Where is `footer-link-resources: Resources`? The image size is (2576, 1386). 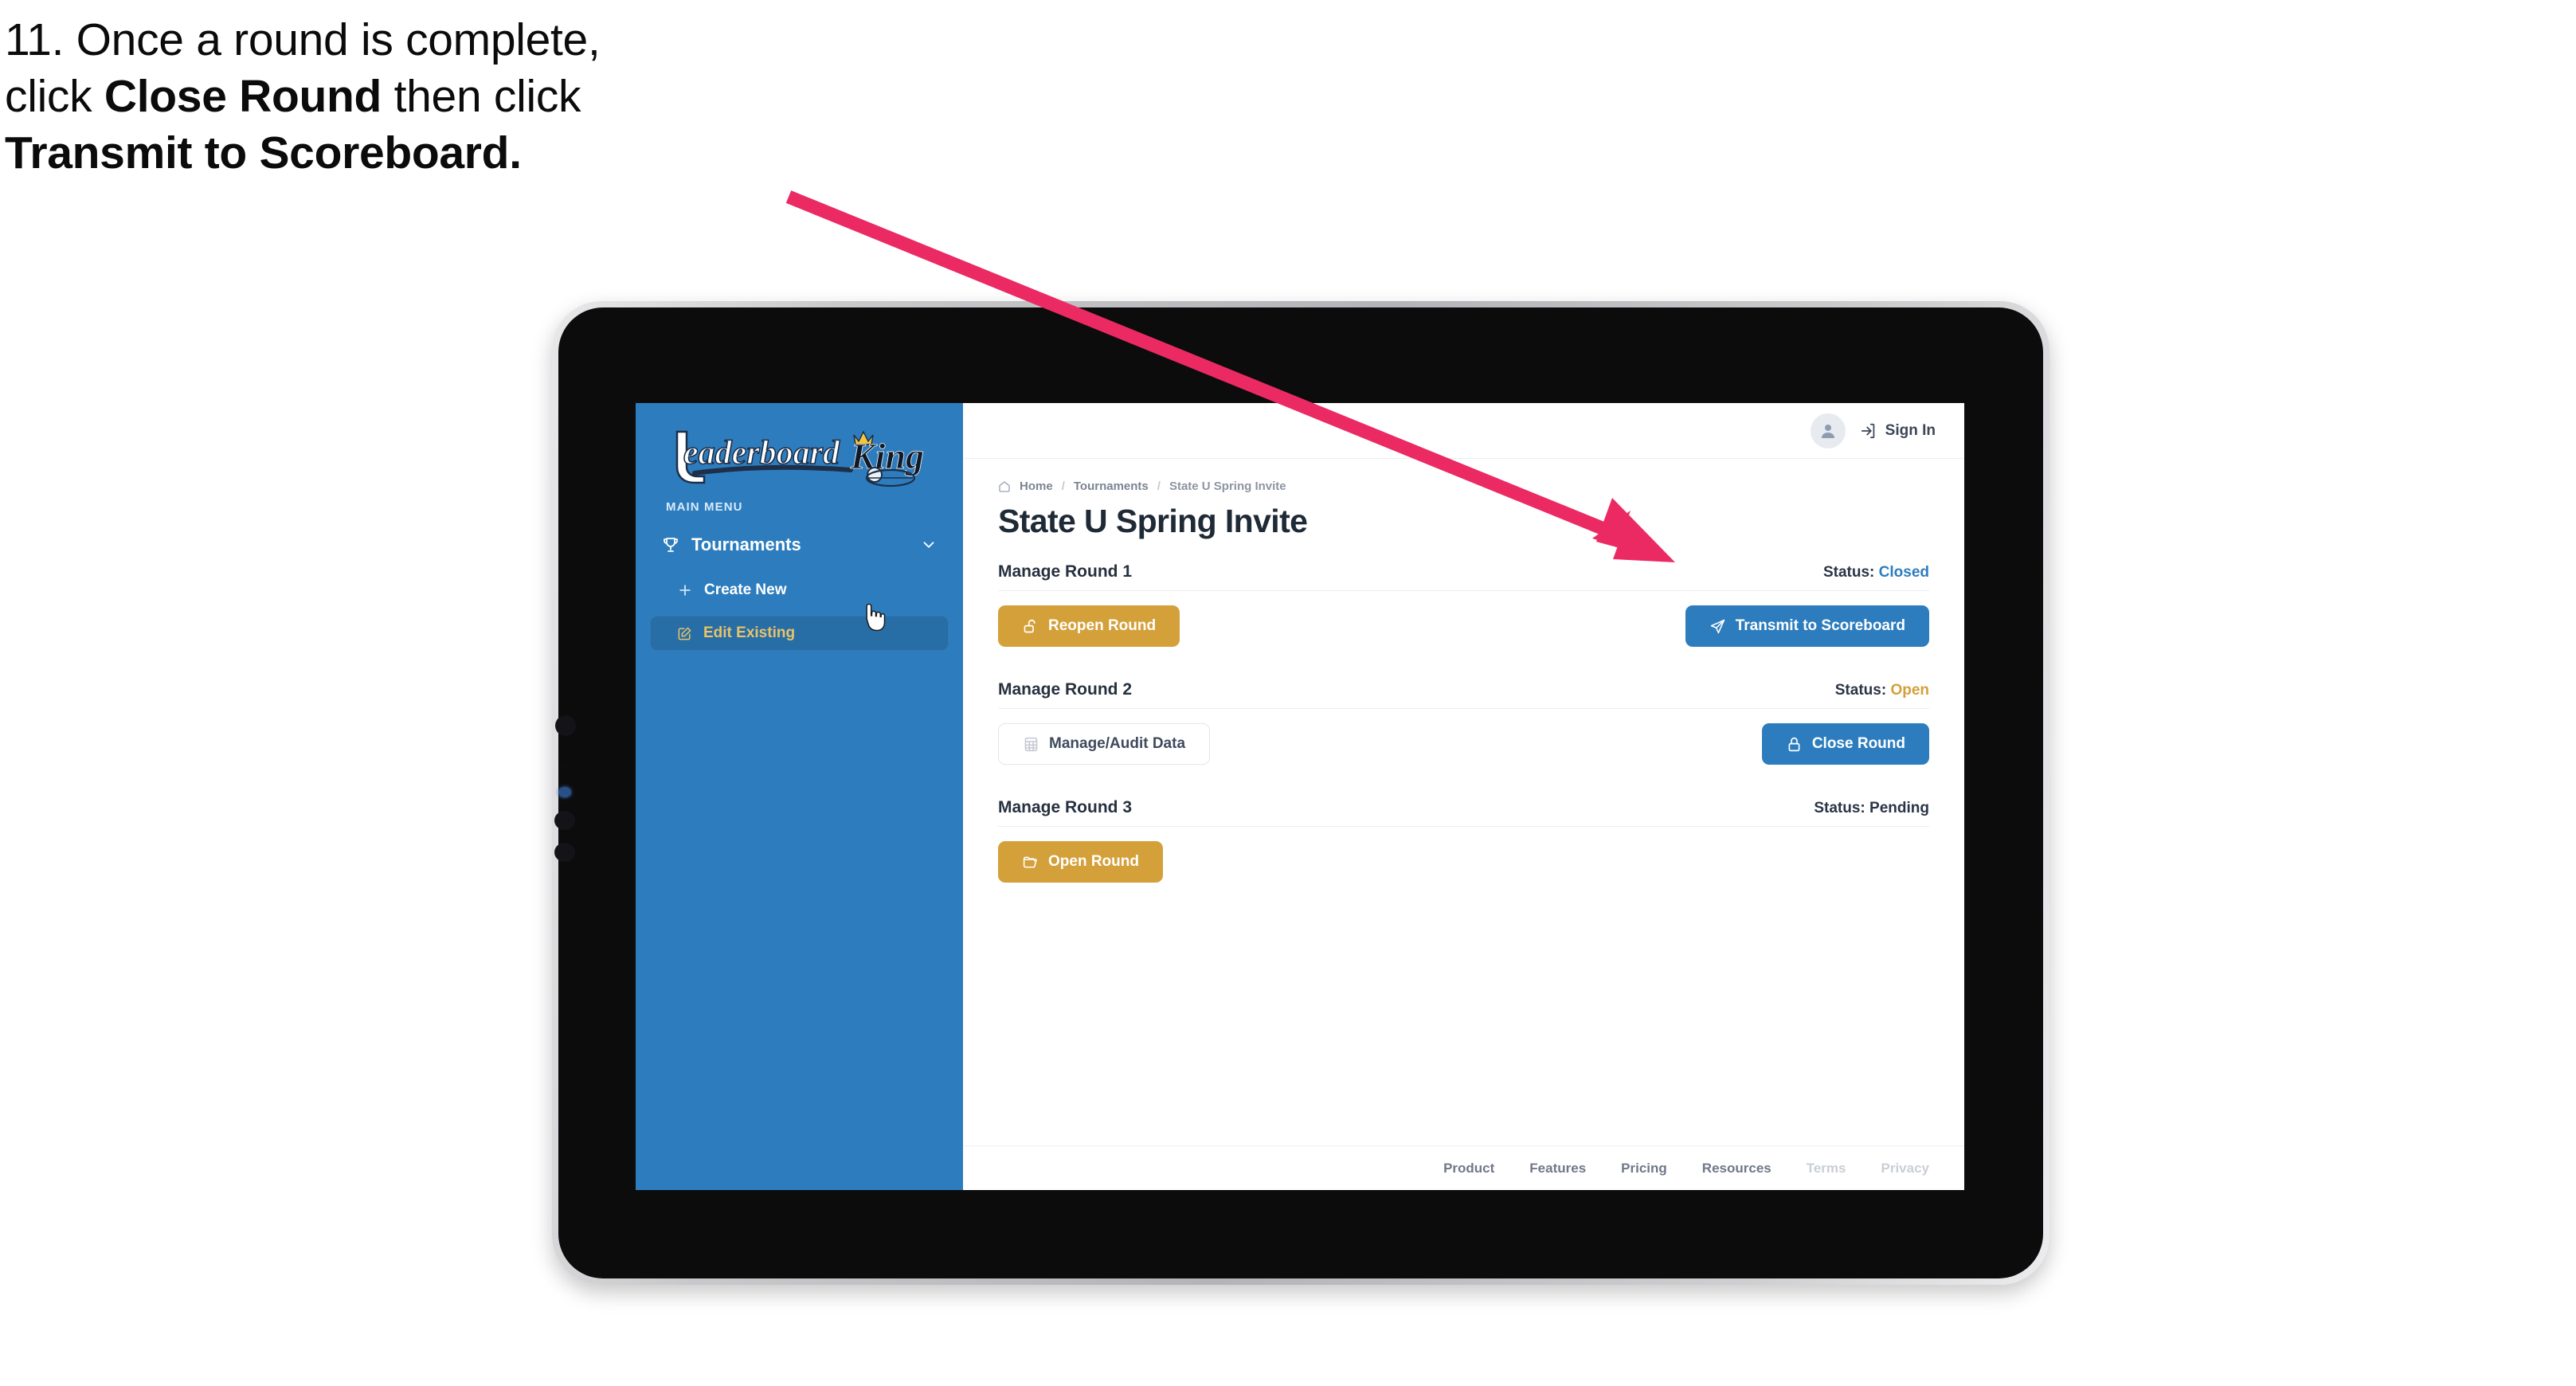
footer-link-resources: Resources is located at coordinates (1736, 1169).